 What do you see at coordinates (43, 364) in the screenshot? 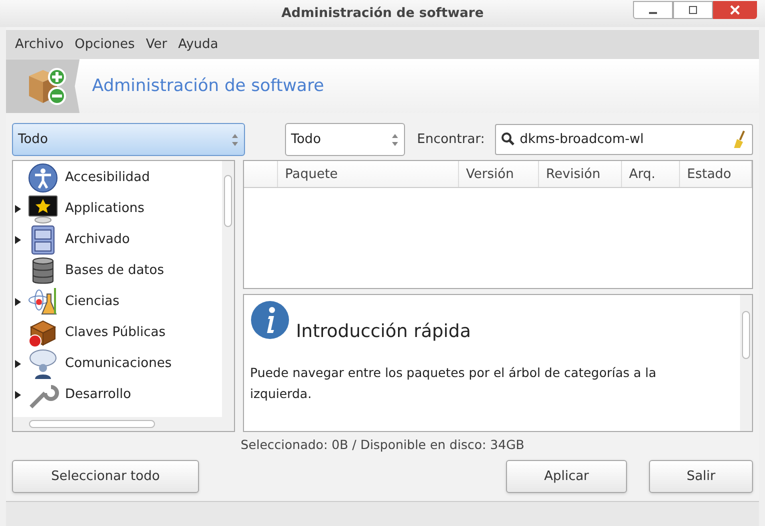
I see `phone-person-icon` at bounding box center [43, 364].